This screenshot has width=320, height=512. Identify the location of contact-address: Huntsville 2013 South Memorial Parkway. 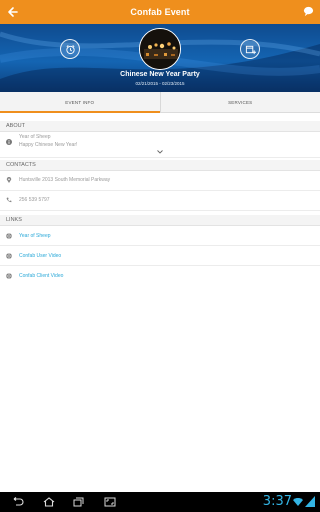
(65, 180).